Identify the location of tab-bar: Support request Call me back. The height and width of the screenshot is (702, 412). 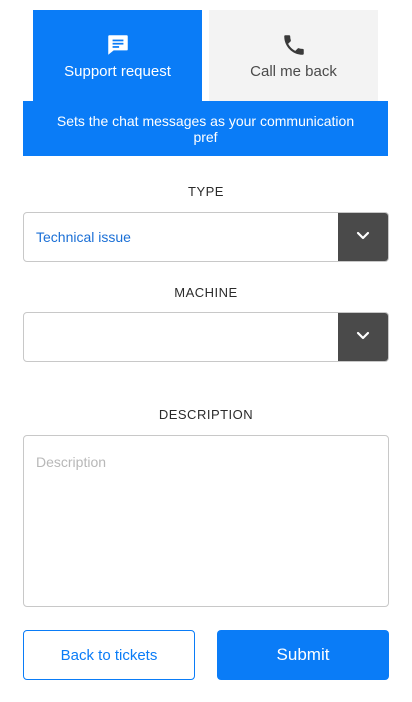
(205, 55).